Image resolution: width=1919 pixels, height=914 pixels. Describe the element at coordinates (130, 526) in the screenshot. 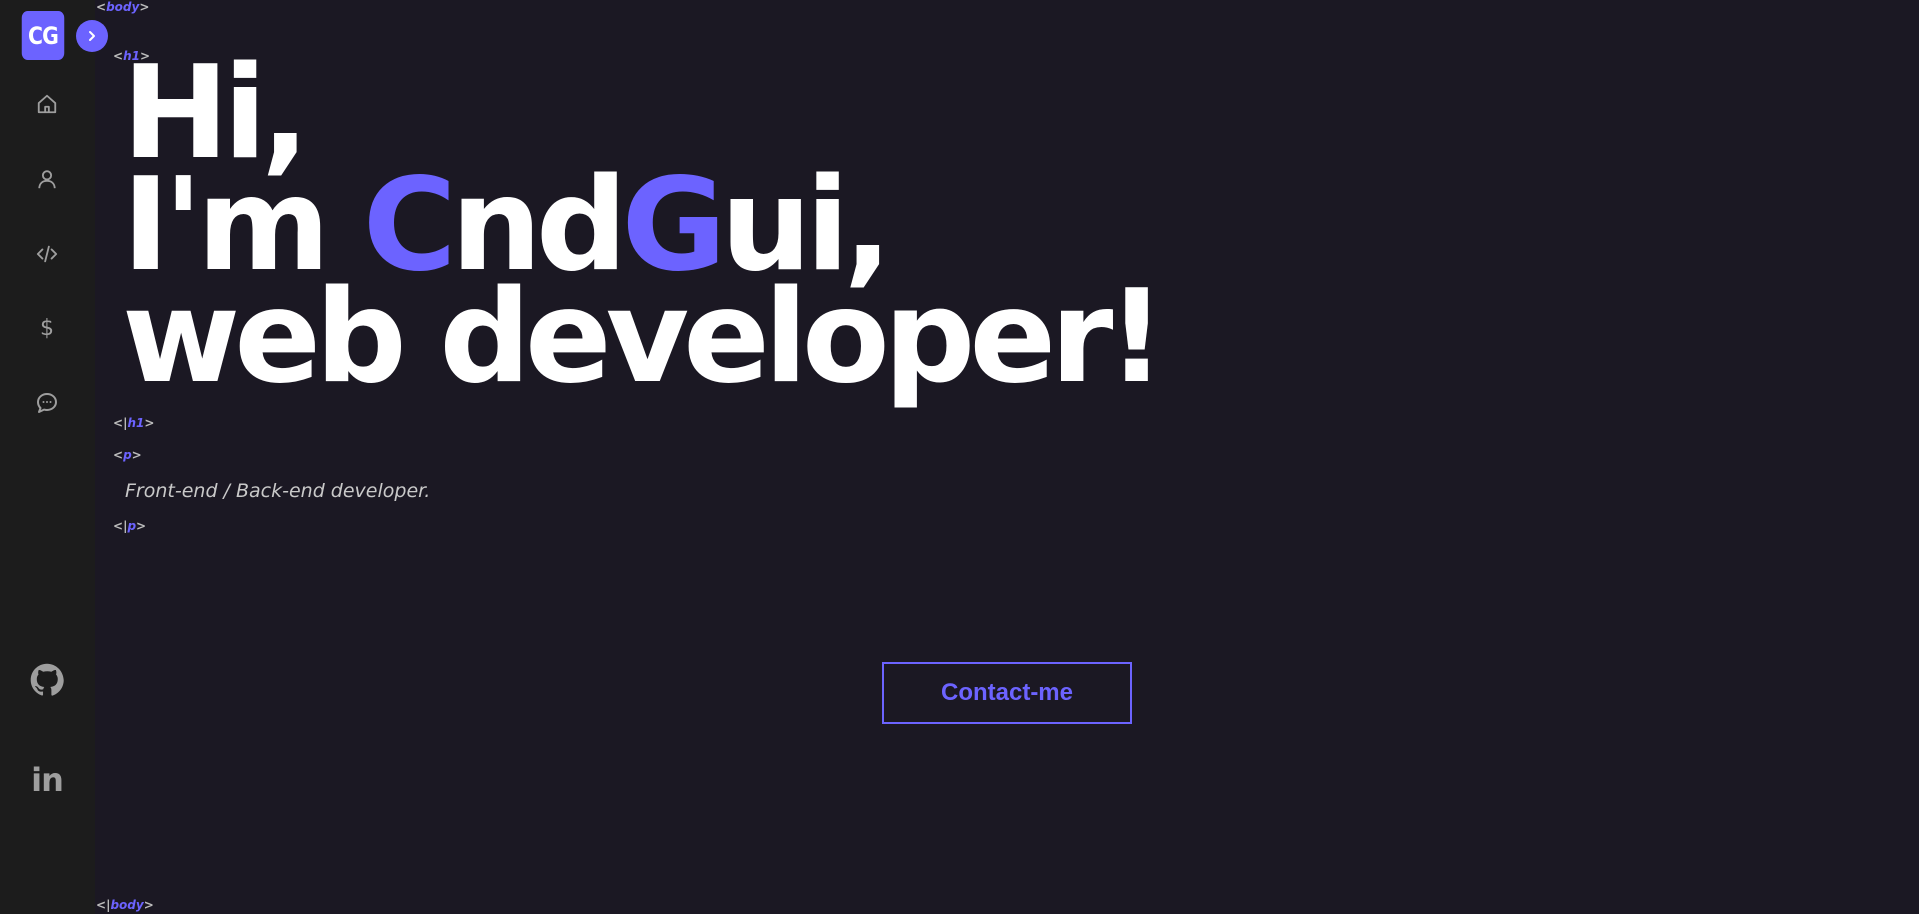

I see `p-close-tag: <|p>` at that location.